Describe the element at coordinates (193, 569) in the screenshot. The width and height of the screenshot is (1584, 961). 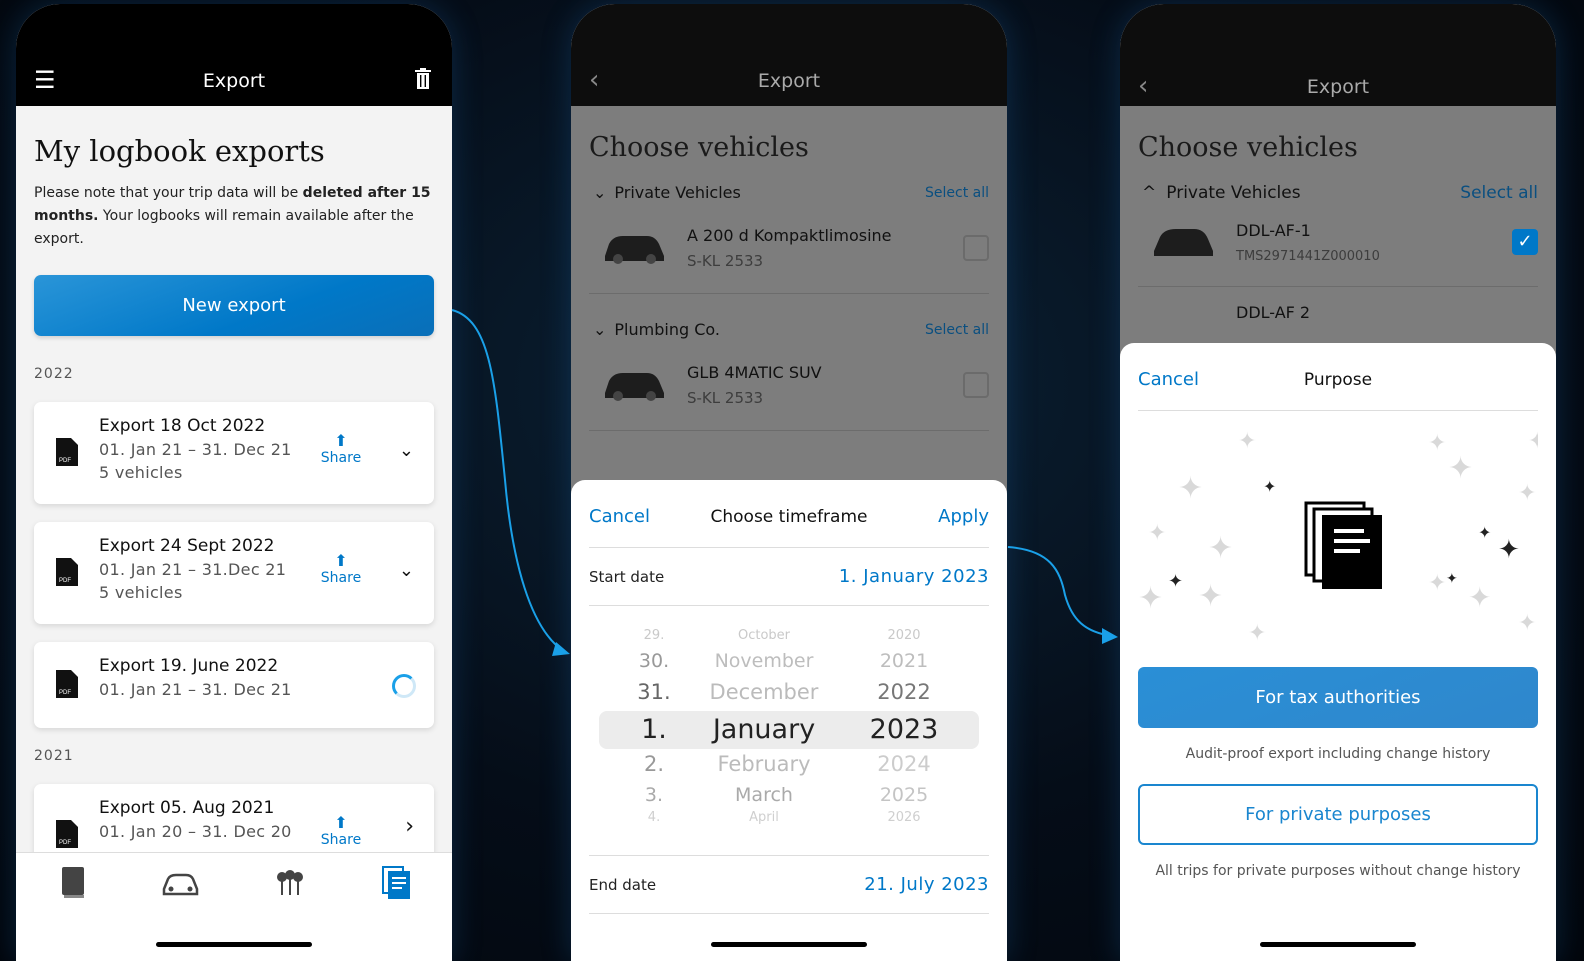
I see `export-range: 01. Jan 21 – 31.Dec 21` at that location.